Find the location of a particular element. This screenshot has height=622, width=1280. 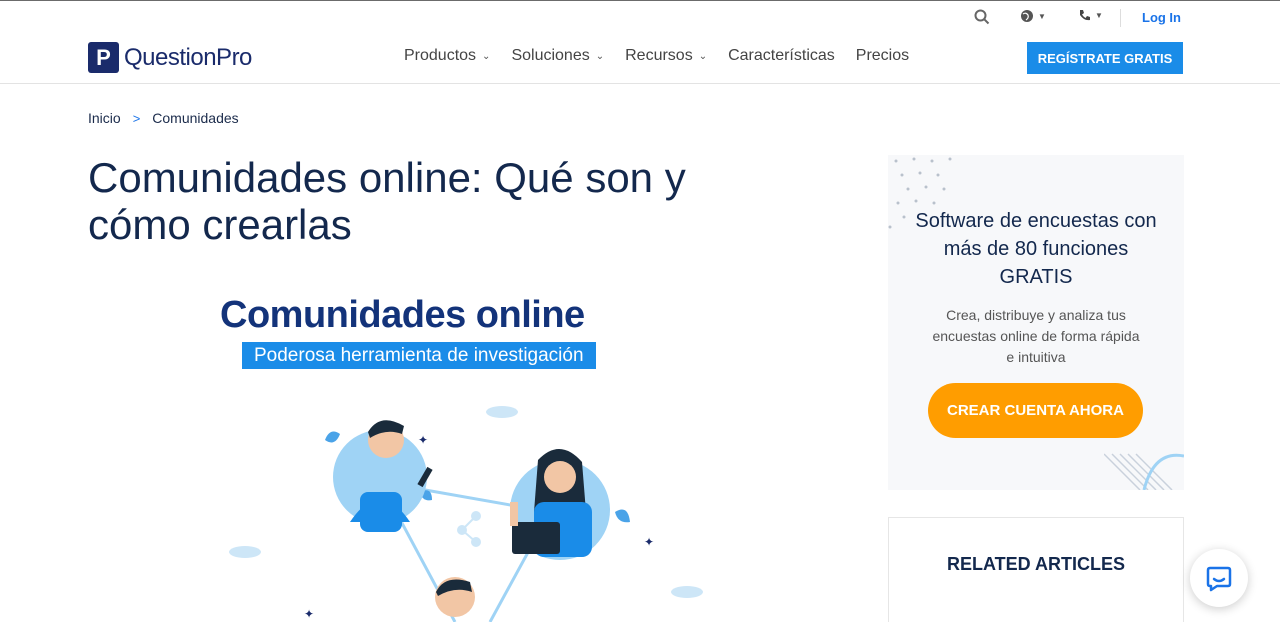

breadcrumb: Inicio > Comunidades is located at coordinates (163, 118).